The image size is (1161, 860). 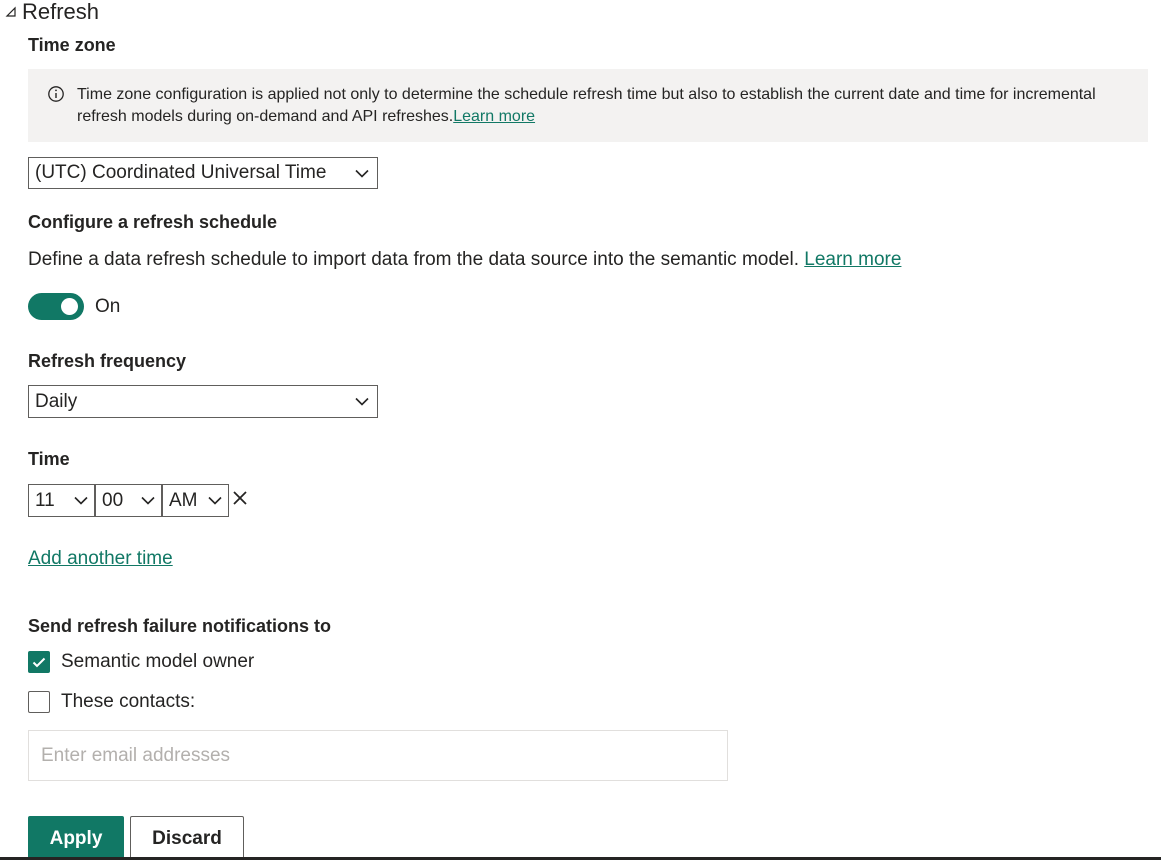 I want to click on time-zone-label: Time zone, so click(x=72, y=45).